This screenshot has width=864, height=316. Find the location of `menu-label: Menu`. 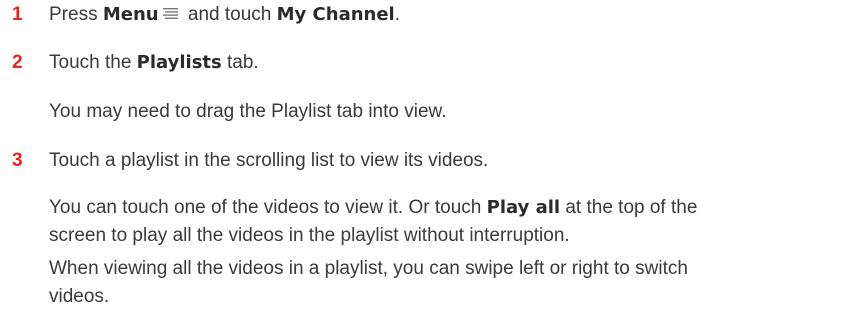

menu-label: Menu is located at coordinates (130, 14).